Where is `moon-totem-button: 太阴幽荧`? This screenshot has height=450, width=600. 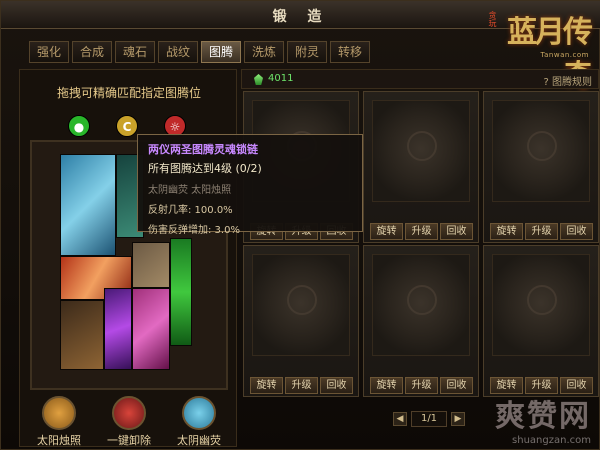
moon-totem-button: 太阴幽荧 is located at coordinates (199, 422).